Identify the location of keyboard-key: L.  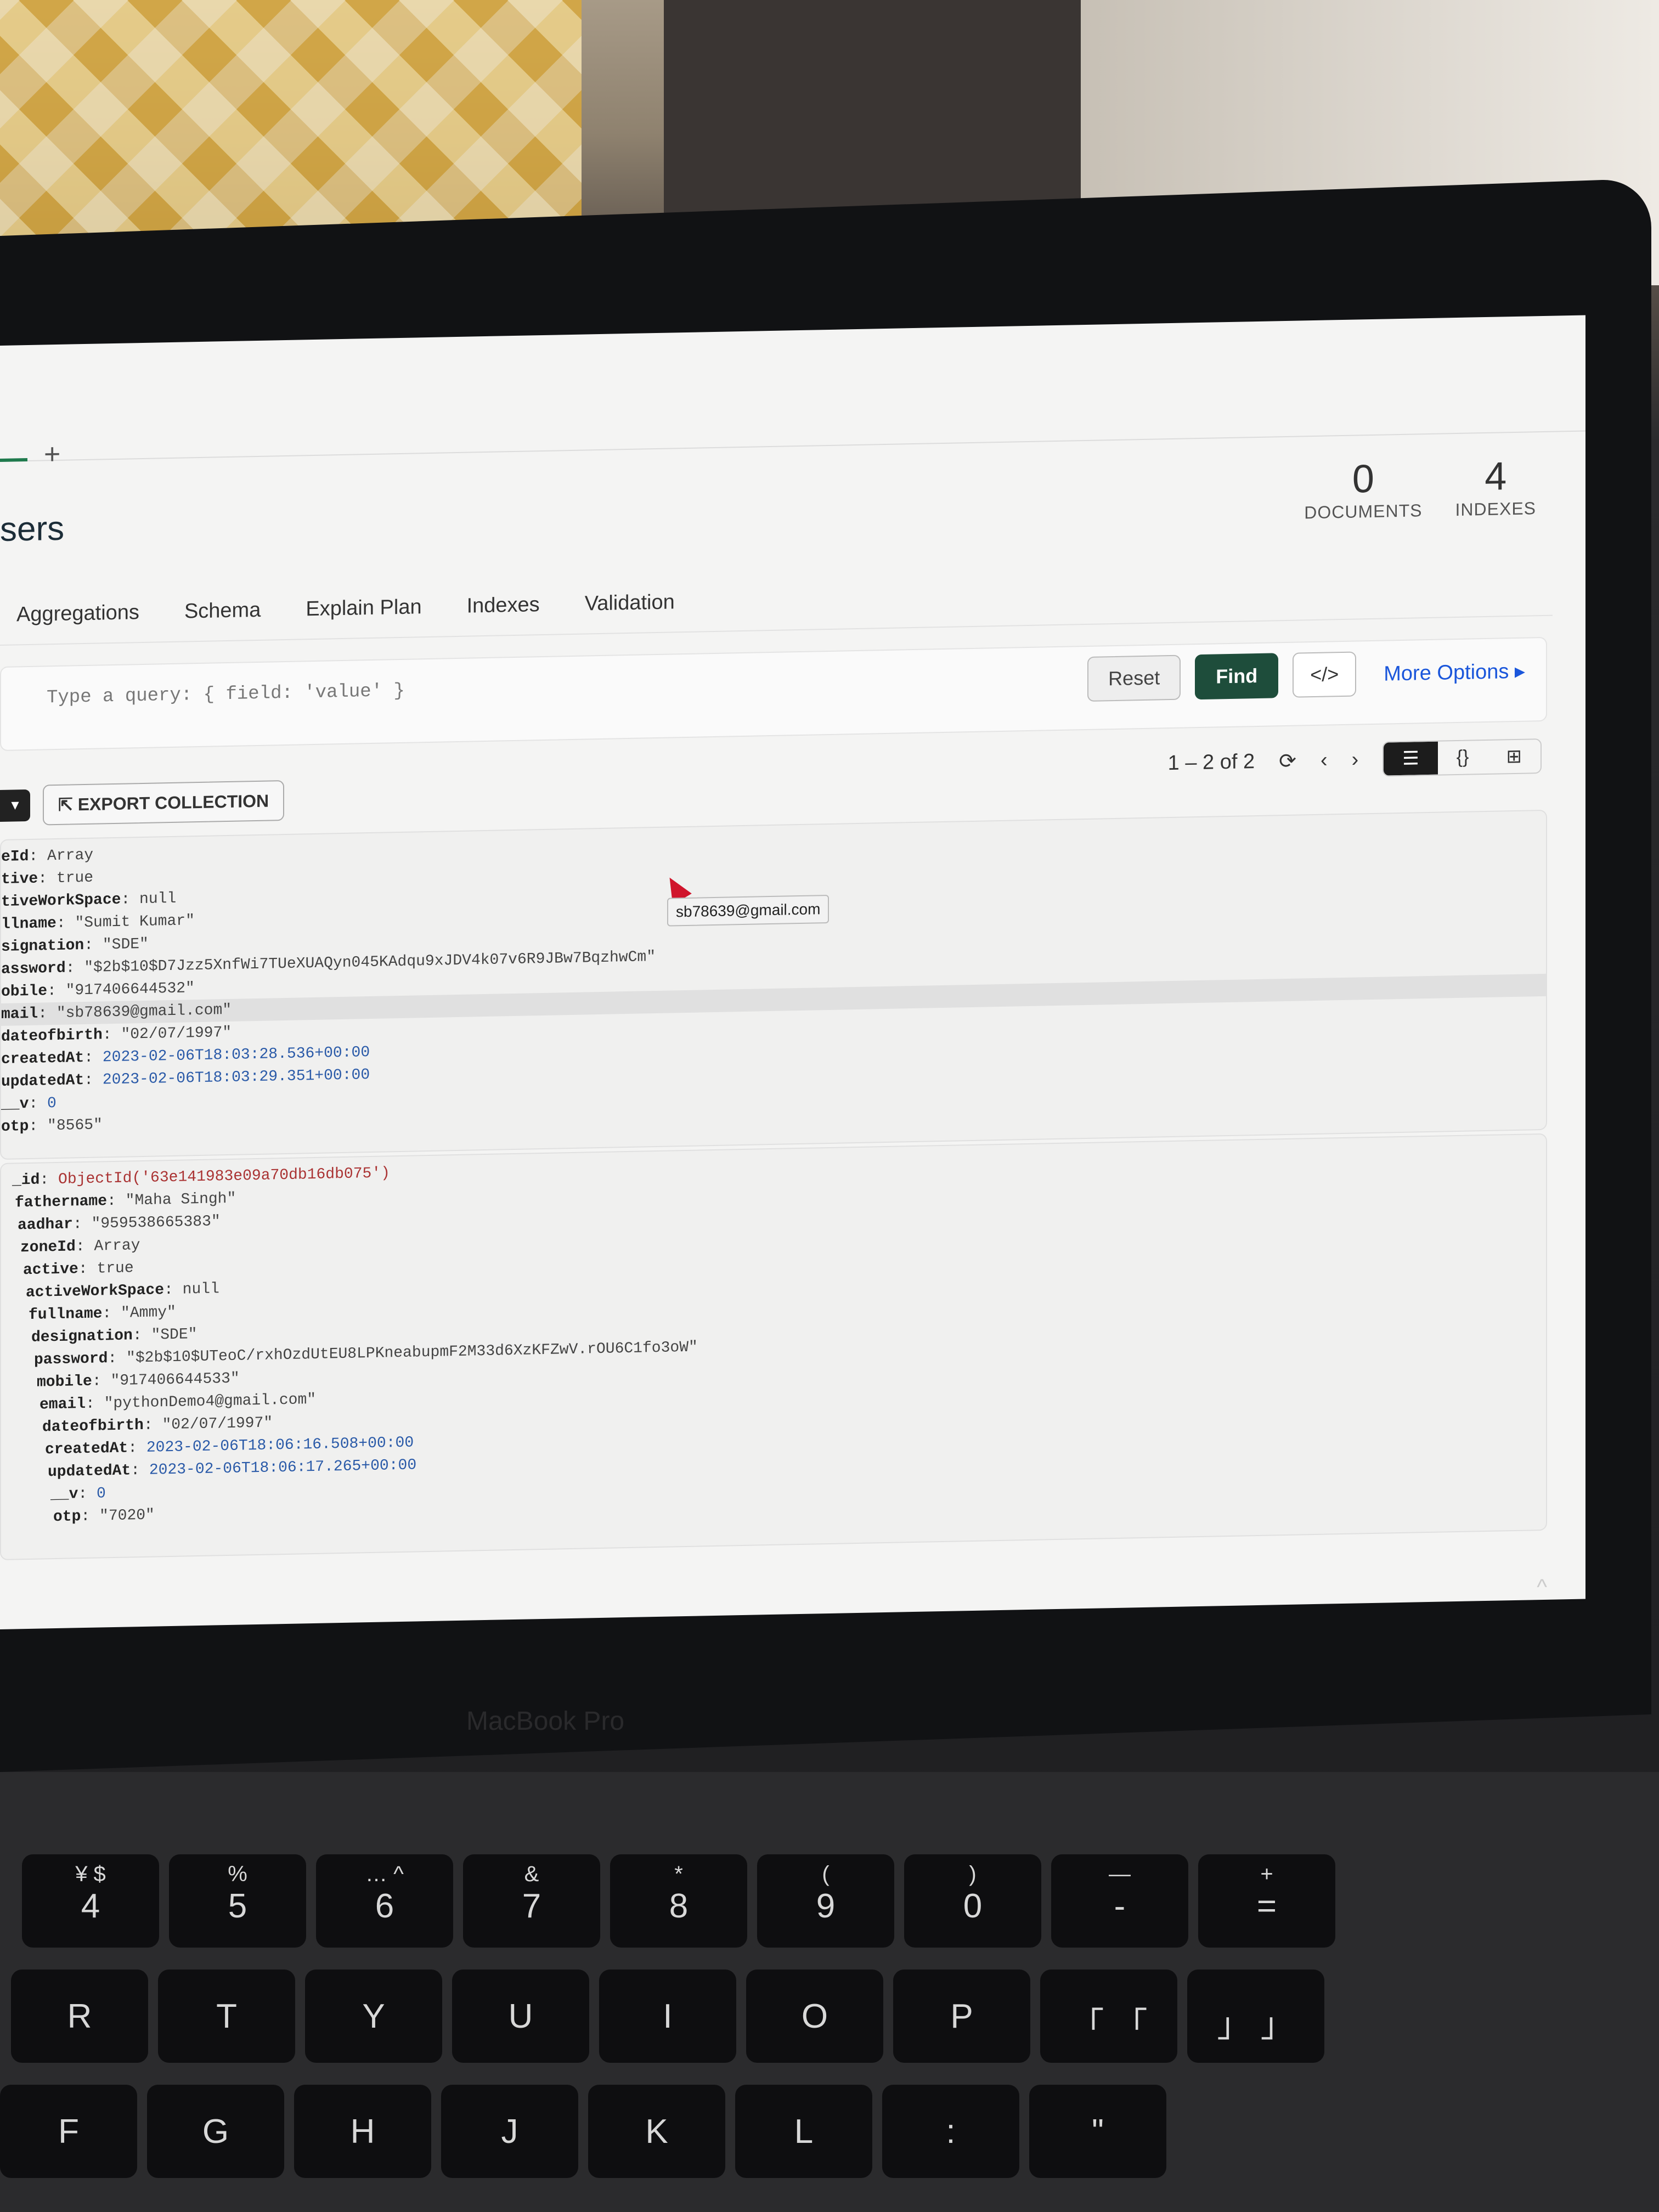
(804, 2131).